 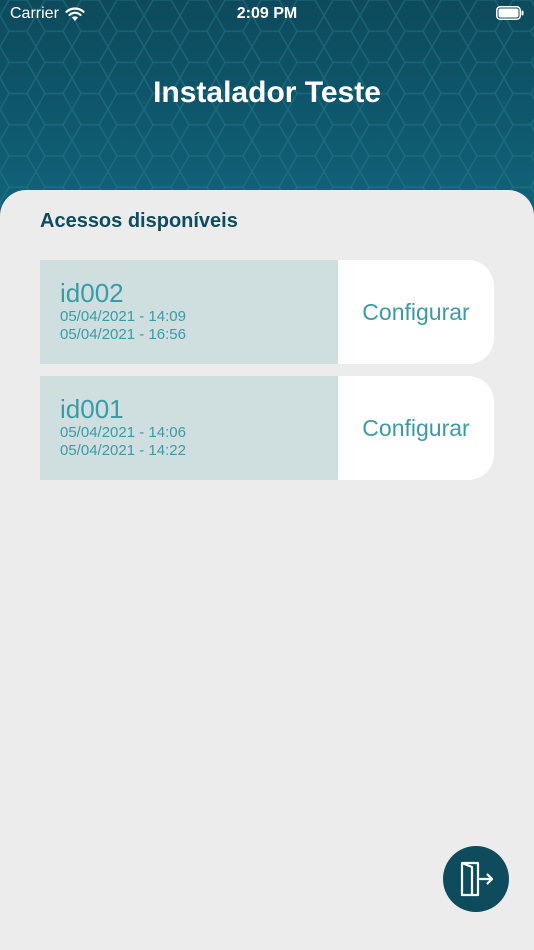 What do you see at coordinates (123, 316) in the screenshot?
I see `access-start-date: 05/04/2021 - 14:09` at bounding box center [123, 316].